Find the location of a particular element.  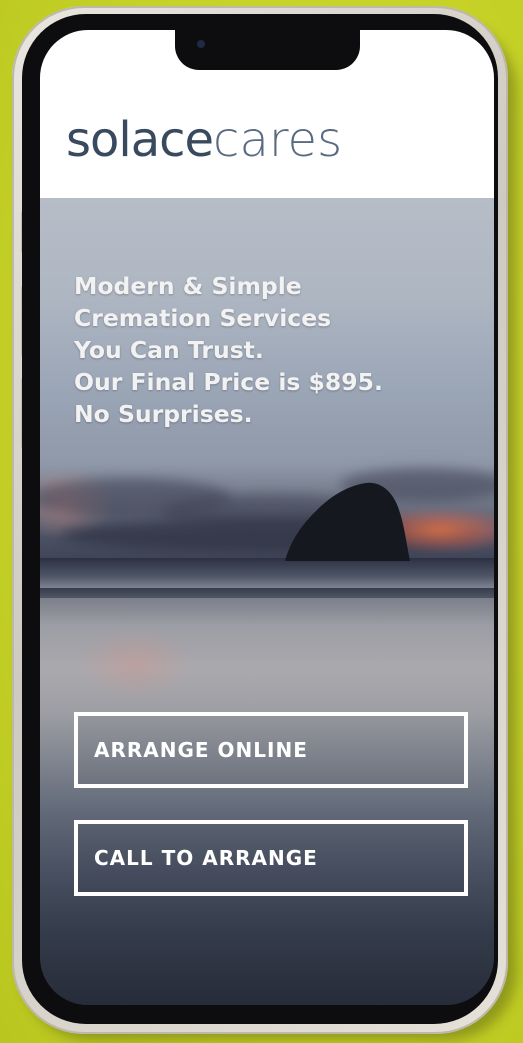

headline-line: Our Final Price is $895. is located at coordinates (228, 382).